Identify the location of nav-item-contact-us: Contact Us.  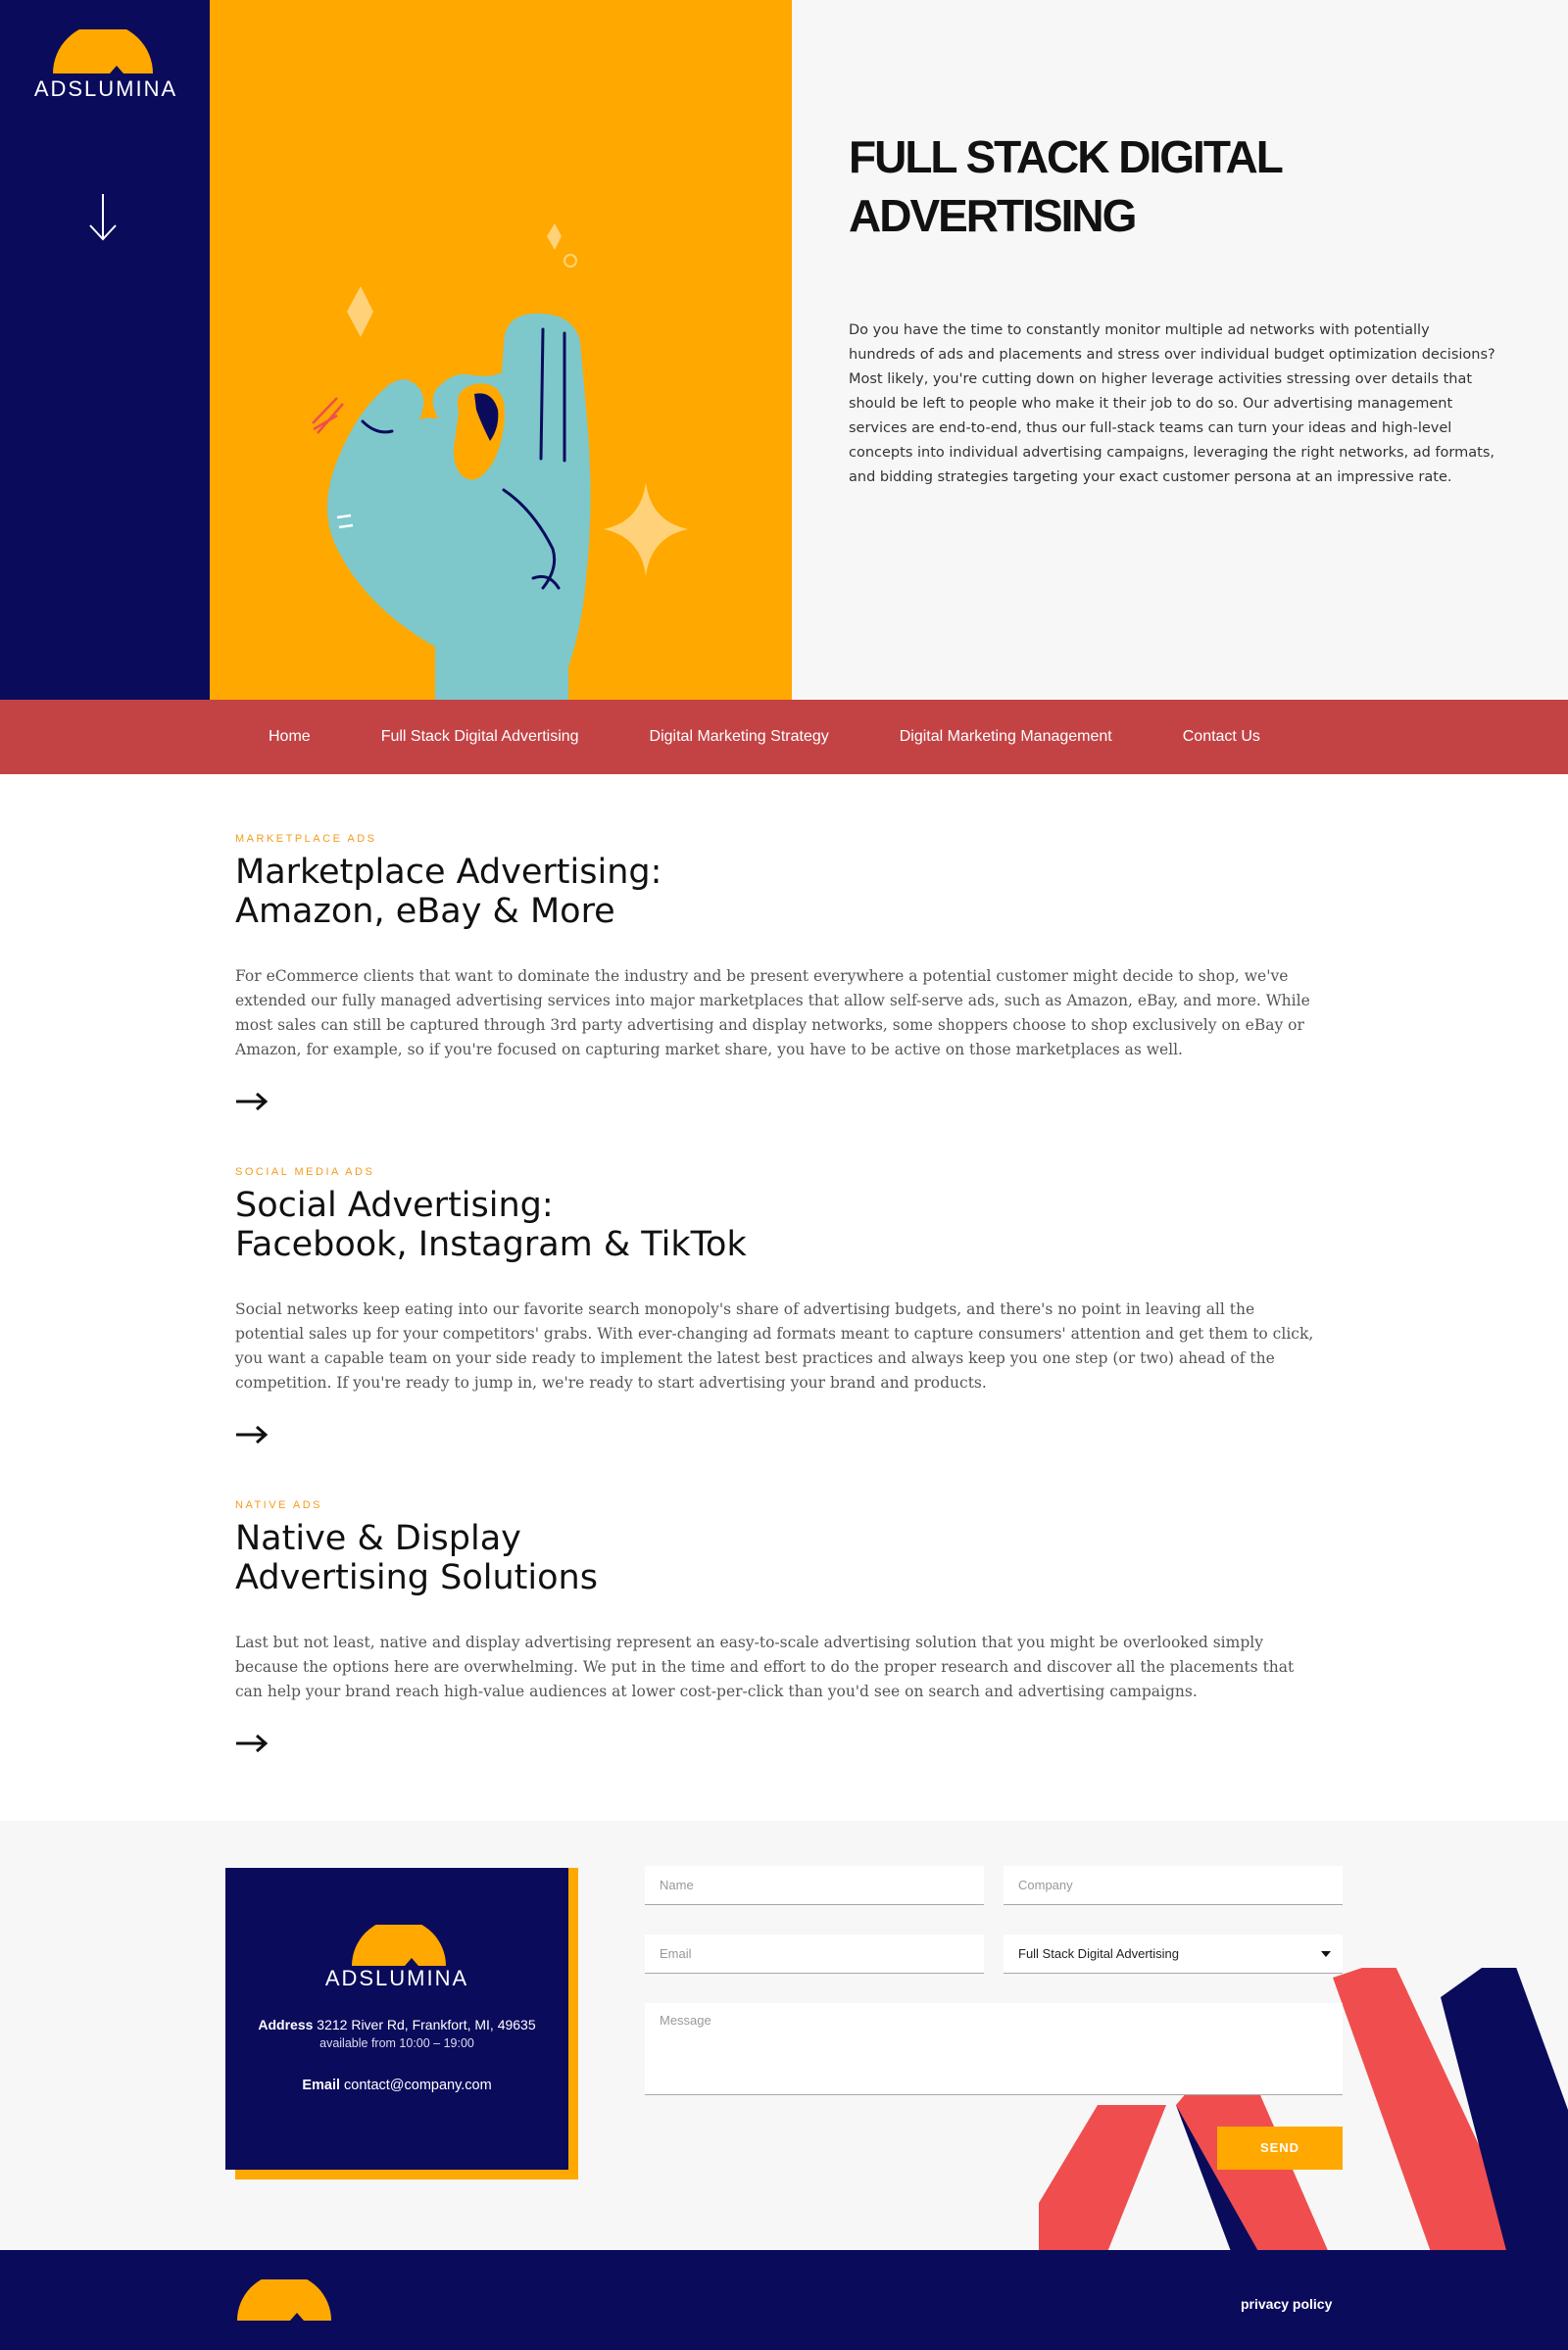
(1221, 737).